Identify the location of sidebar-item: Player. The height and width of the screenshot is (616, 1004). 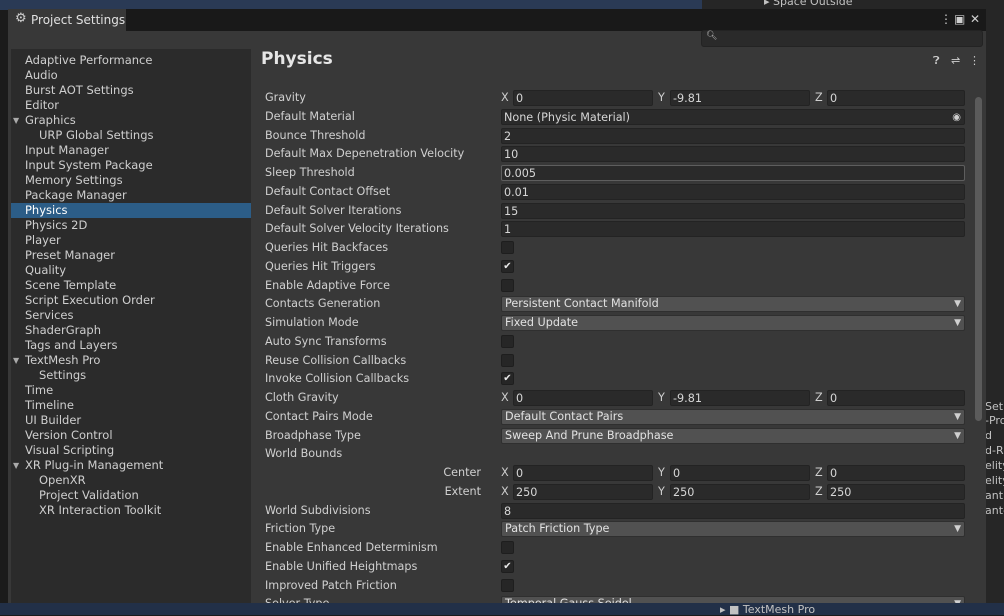
(131, 240).